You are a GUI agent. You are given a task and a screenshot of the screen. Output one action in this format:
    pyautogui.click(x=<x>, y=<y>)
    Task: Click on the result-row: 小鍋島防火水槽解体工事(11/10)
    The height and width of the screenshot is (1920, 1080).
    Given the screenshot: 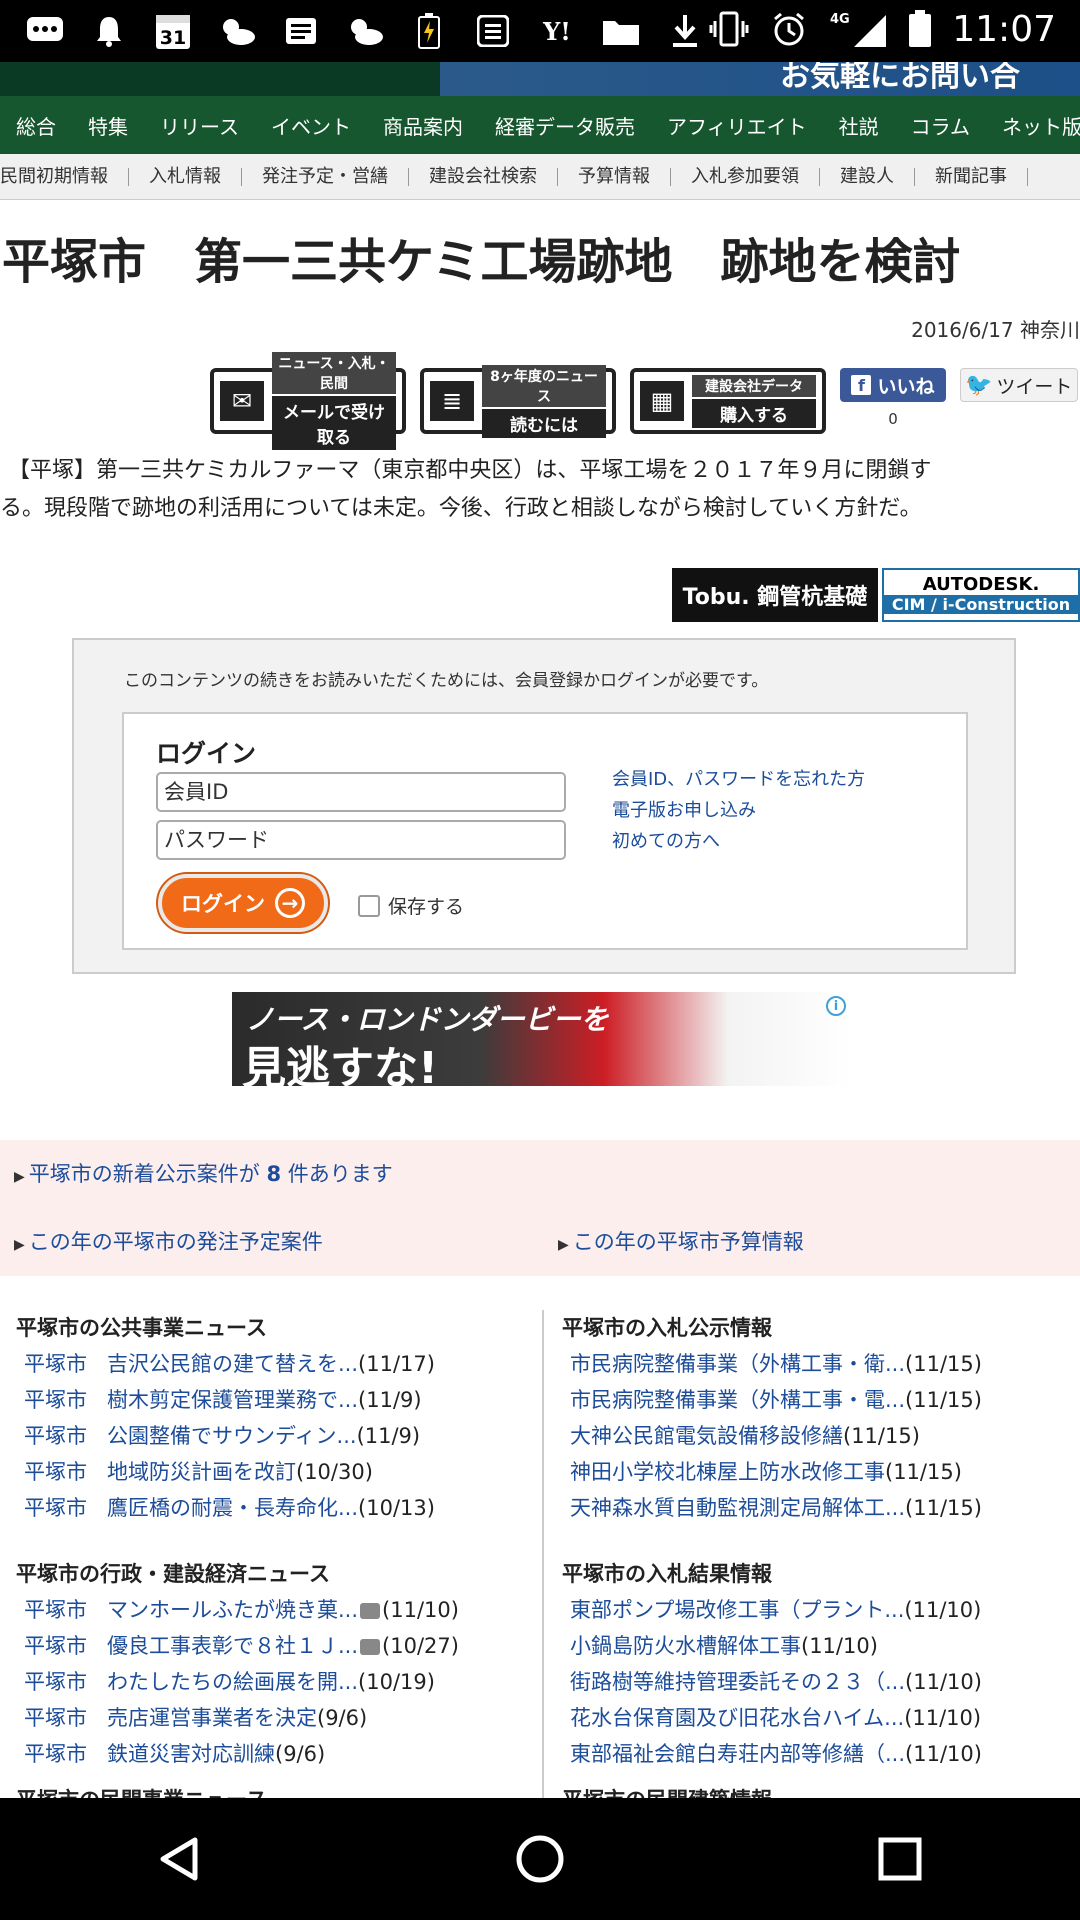 What is the action you would take?
    pyautogui.click(x=821, y=1646)
    